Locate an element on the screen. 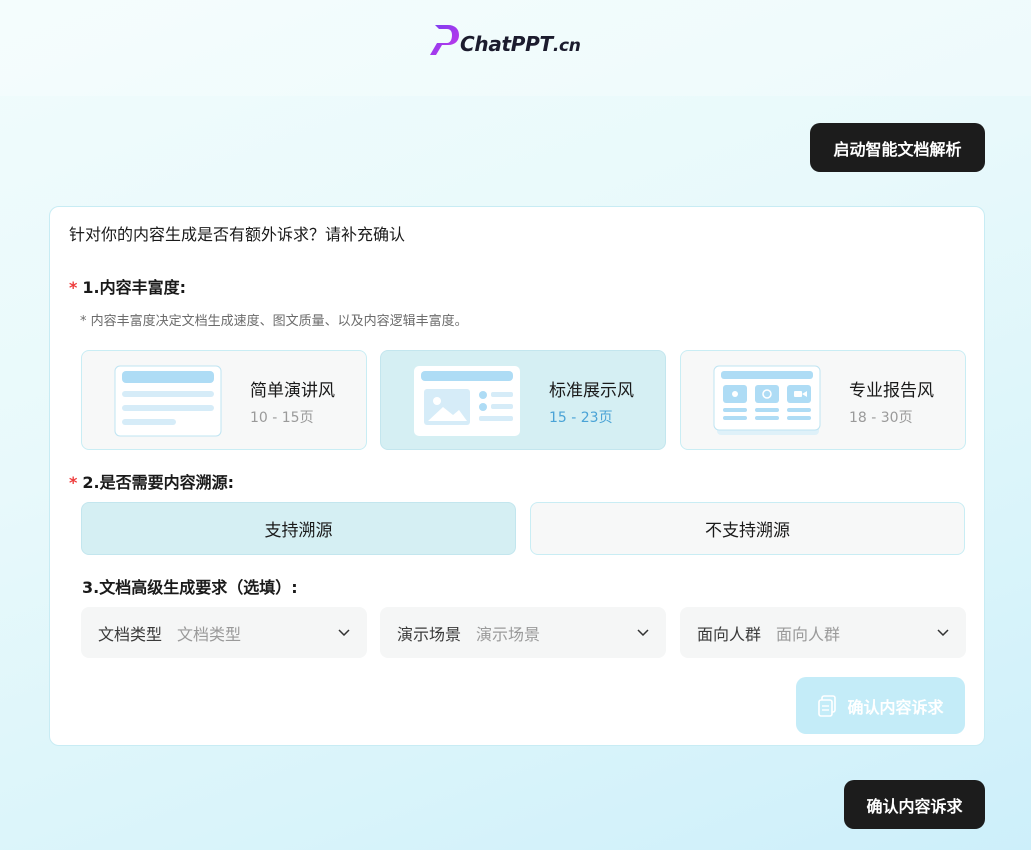  scenario-select: 演示场景 演示场景 is located at coordinates (523, 632).